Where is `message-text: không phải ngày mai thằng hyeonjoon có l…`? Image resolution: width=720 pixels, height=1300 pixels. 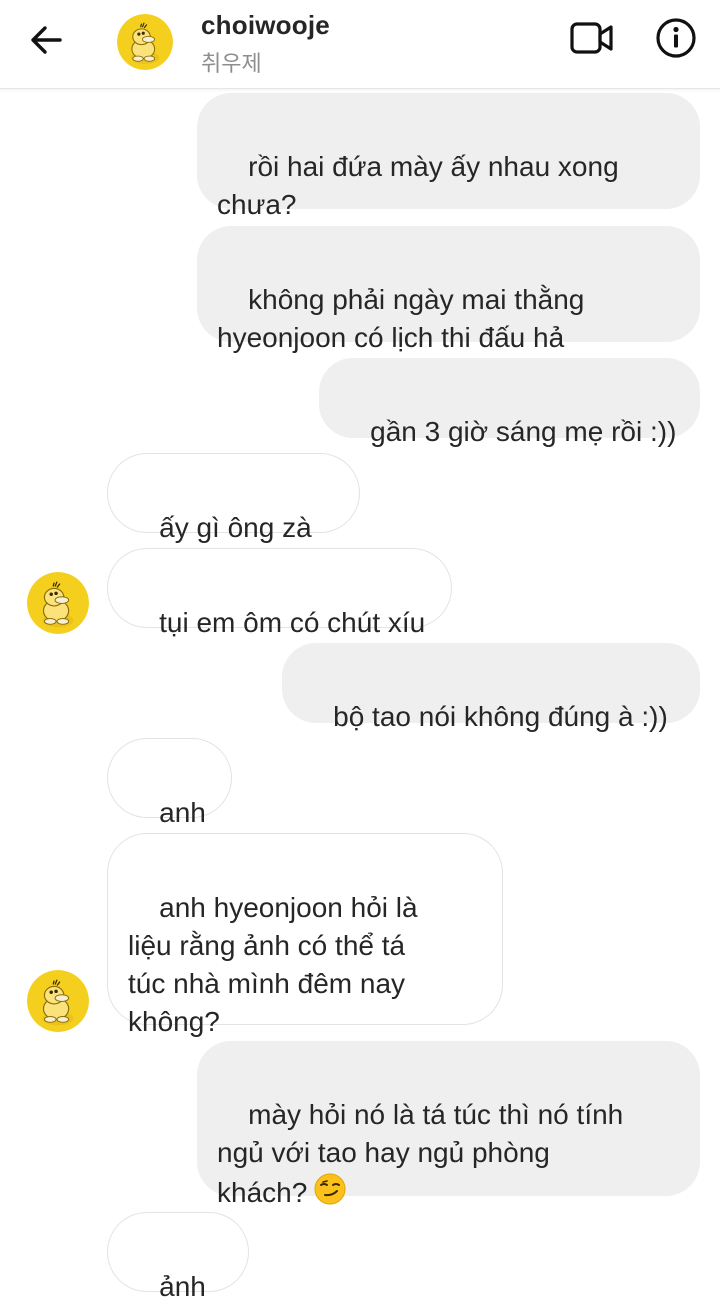
message-text: không phải ngày mai thằng hyeonjoon có l… is located at coordinates (401, 318).